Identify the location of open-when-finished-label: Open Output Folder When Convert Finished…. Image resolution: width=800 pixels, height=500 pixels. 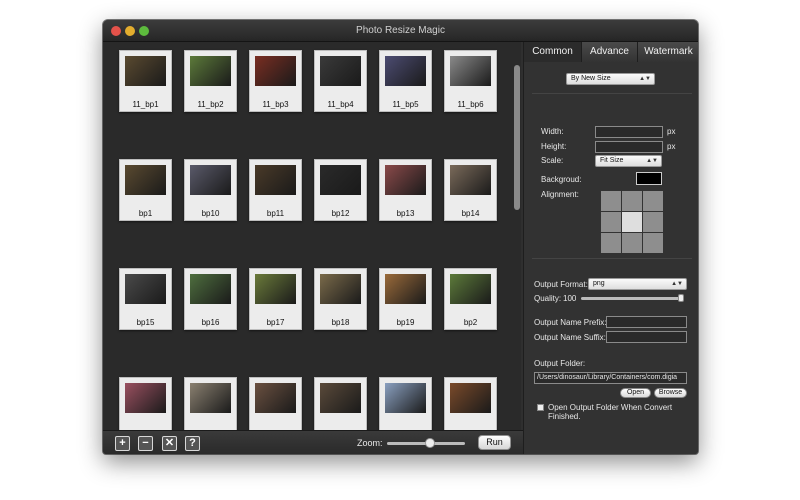
(610, 412).